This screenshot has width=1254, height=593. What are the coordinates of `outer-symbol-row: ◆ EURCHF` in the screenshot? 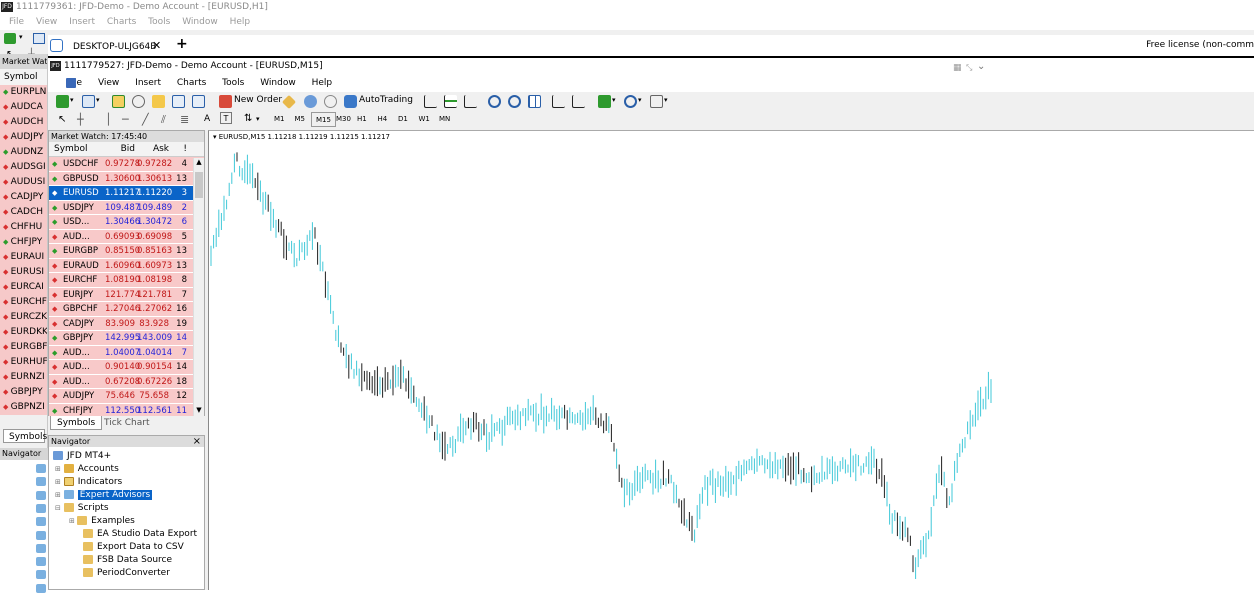 It's located at (23, 302).